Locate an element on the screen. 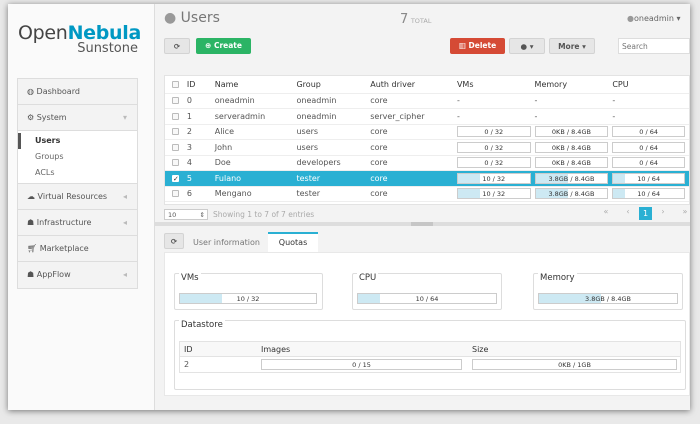 The height and width of the screenshot is (424, 700). change-owner-button: ● ▾ is located at coordinates (527, 46).